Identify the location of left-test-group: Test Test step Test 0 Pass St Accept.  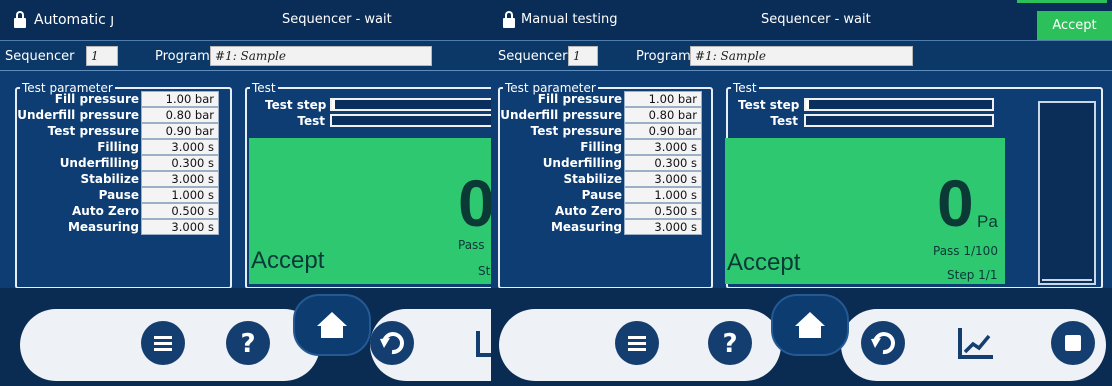
(368, 184).